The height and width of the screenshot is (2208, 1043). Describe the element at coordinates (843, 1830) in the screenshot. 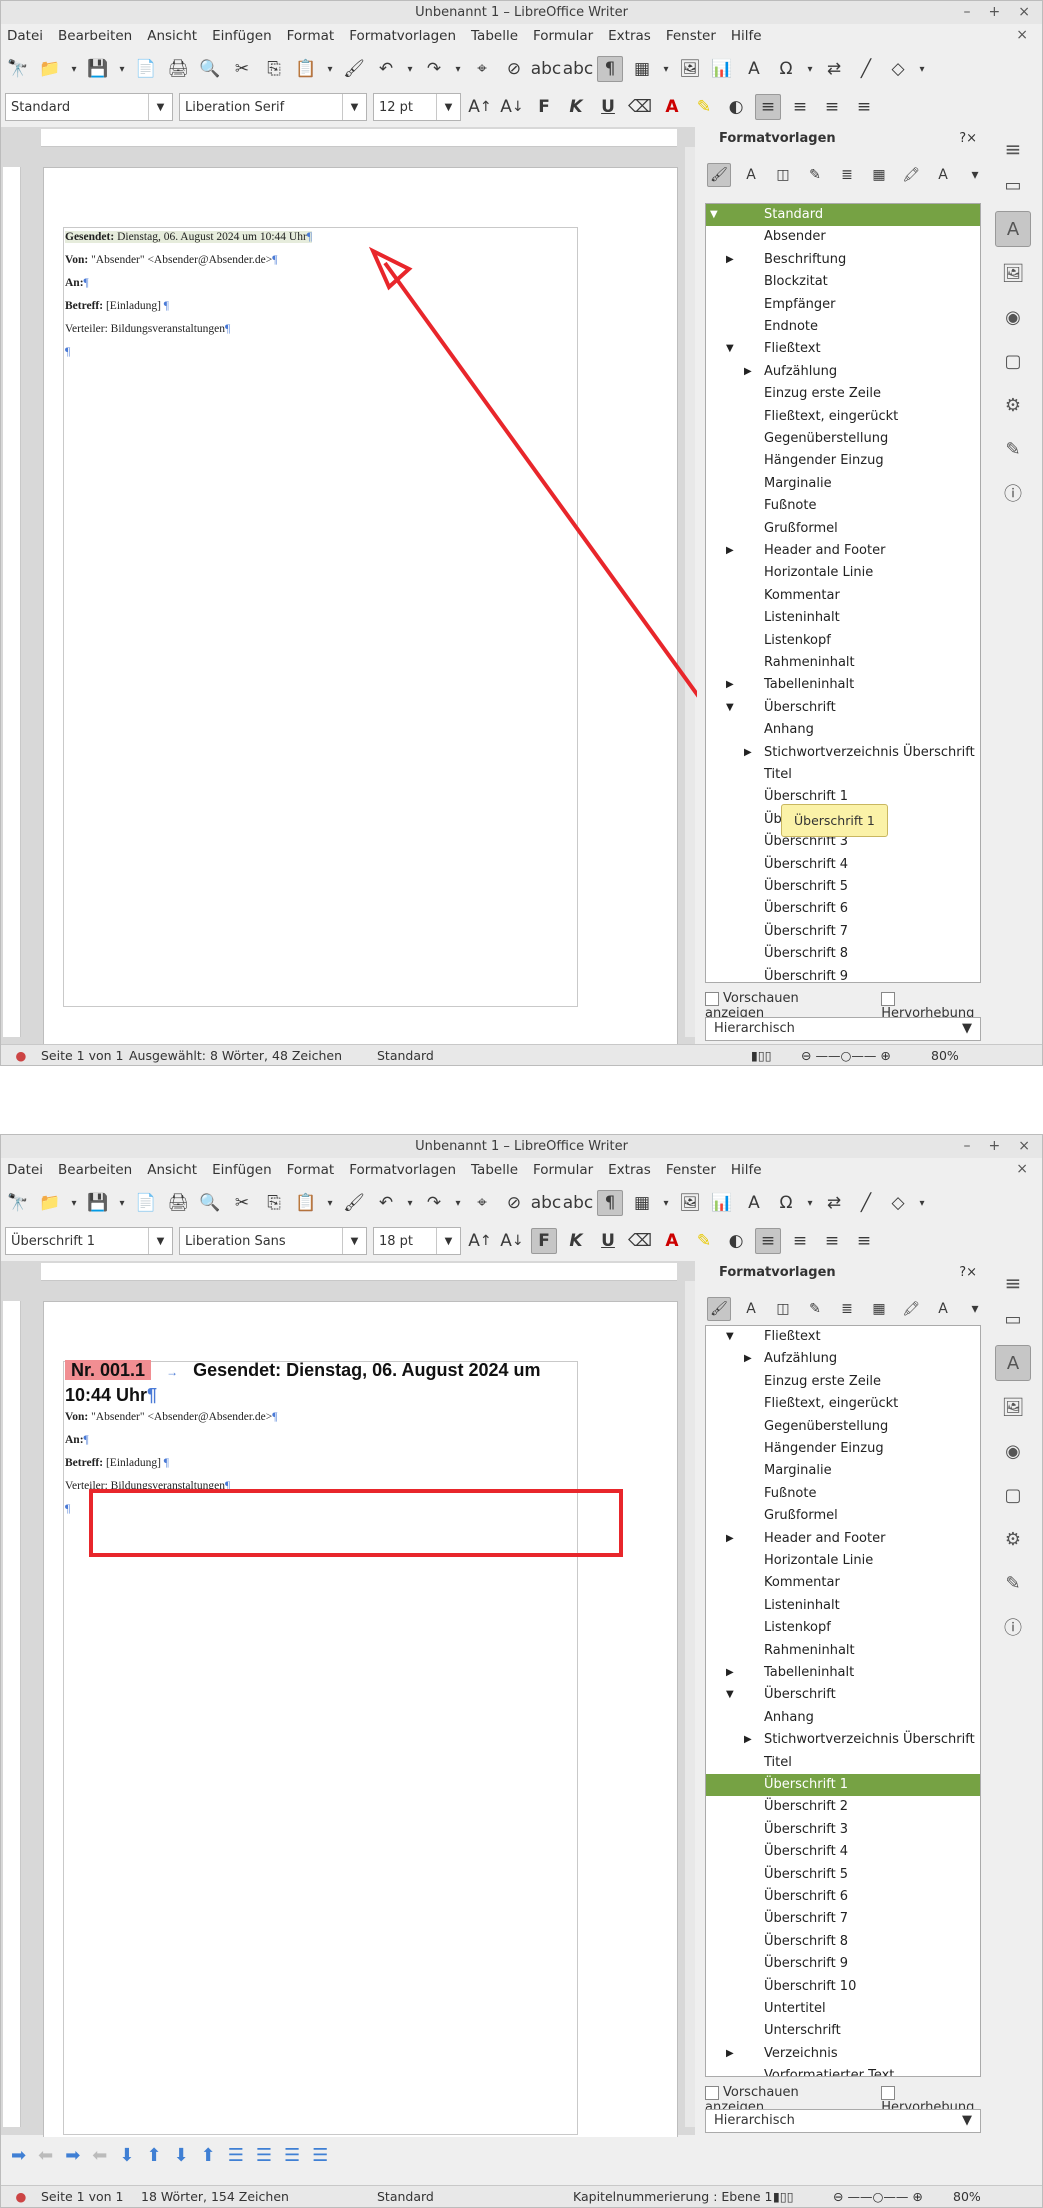

I see `style-list-item: Überschrift 3` at that location.